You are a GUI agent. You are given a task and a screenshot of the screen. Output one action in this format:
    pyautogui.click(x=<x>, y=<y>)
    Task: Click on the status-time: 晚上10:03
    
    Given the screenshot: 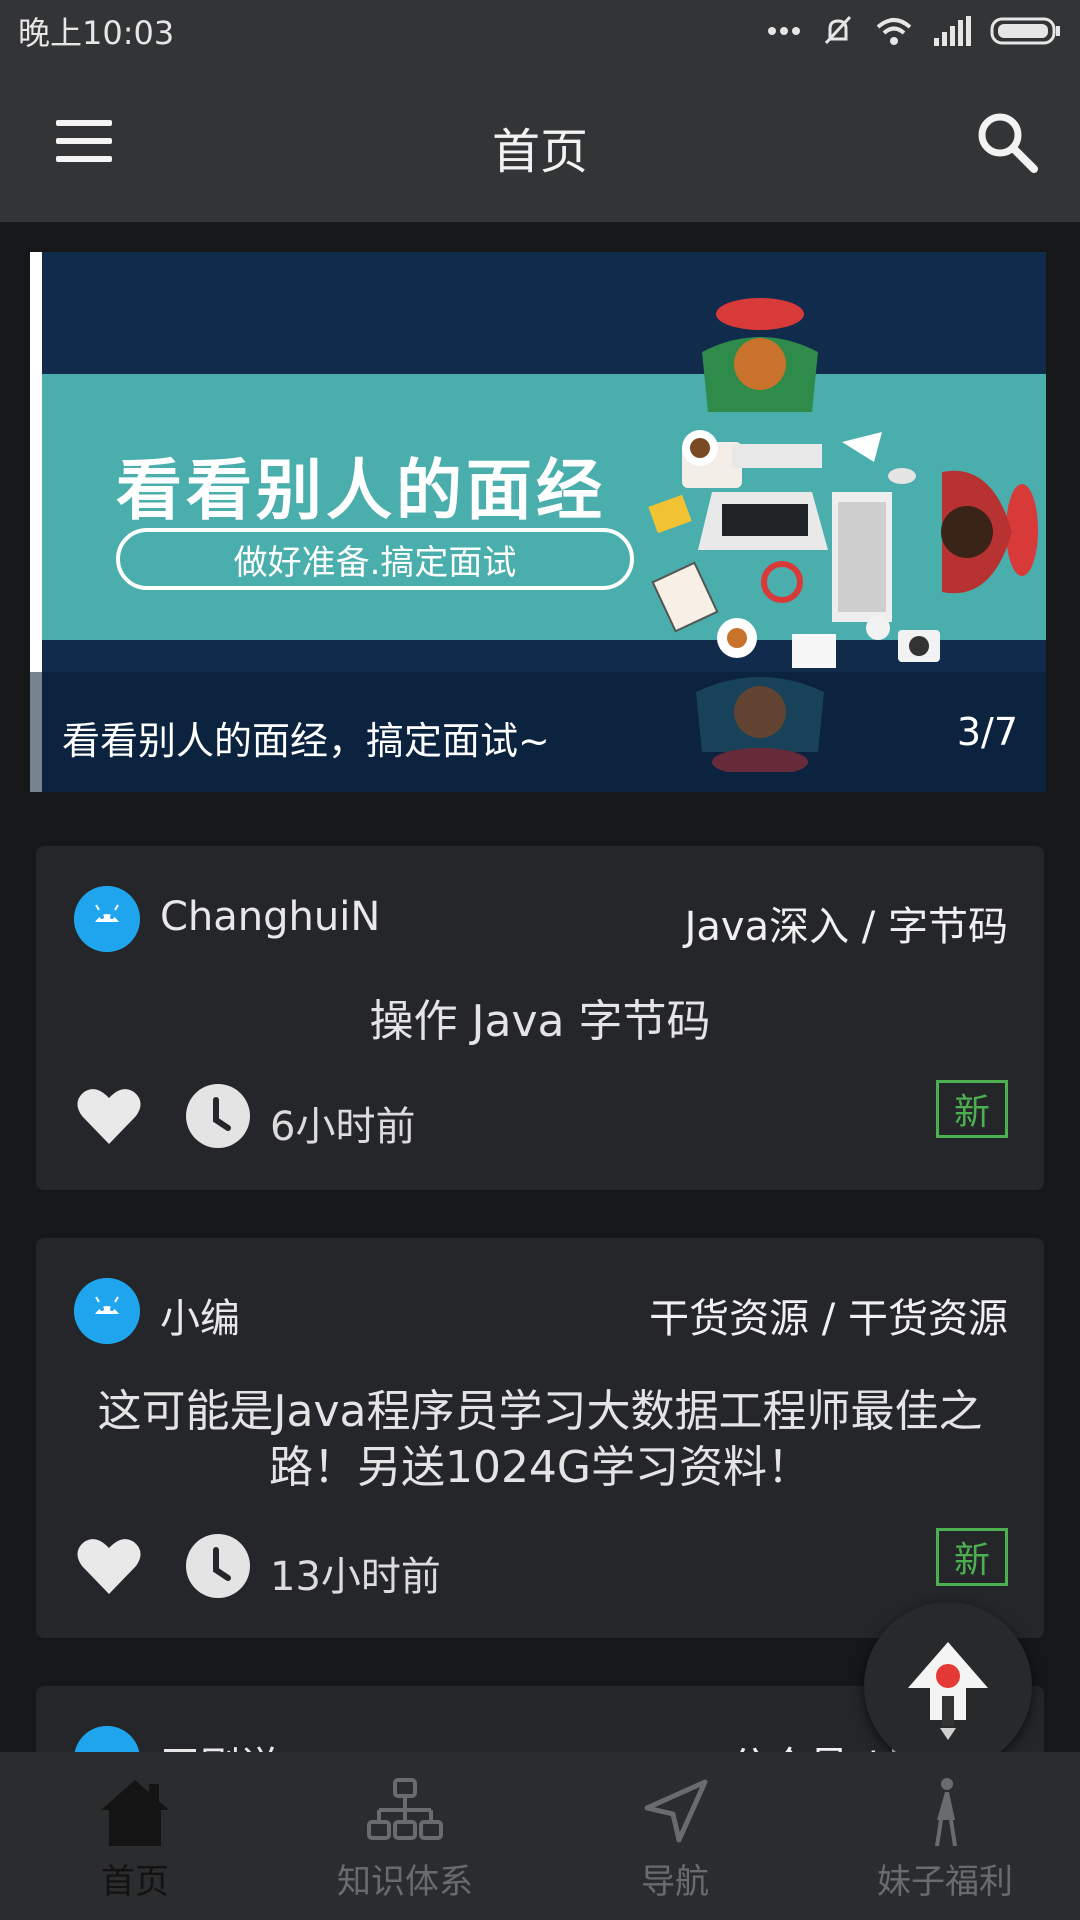 What is the action you would take?
    pyautogui.click(x=96, y=33)
    